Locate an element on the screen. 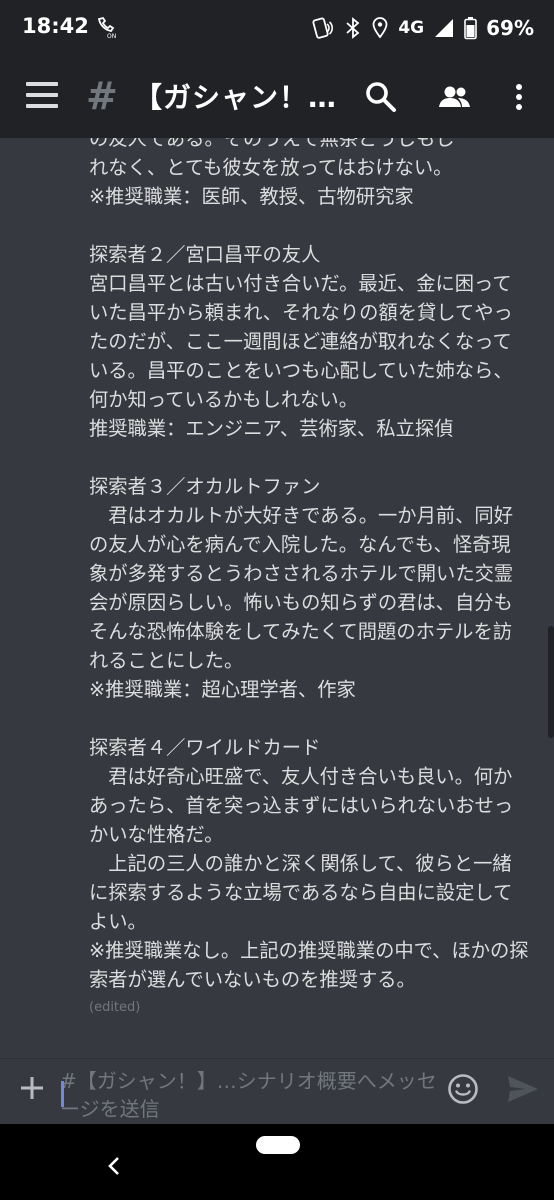 The width and height of the screenshot is (554, 1200). message-composer: #【ガシャン！】…シナリオ概要へメッセージを送信 is located at coordinates (277, 1091).